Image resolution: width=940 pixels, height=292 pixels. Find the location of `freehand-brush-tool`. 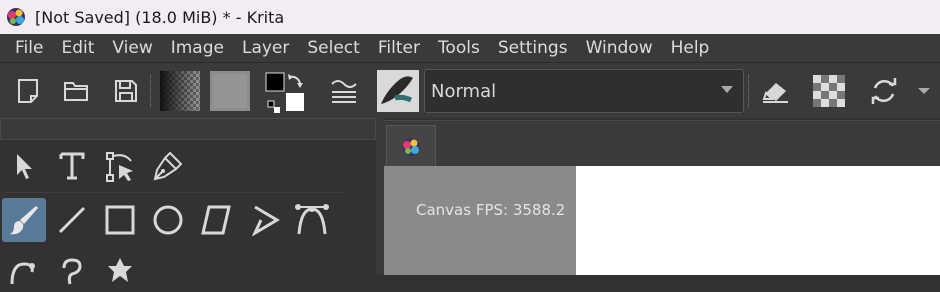

freehand-brush-tool is located at coordinates (24, 220).